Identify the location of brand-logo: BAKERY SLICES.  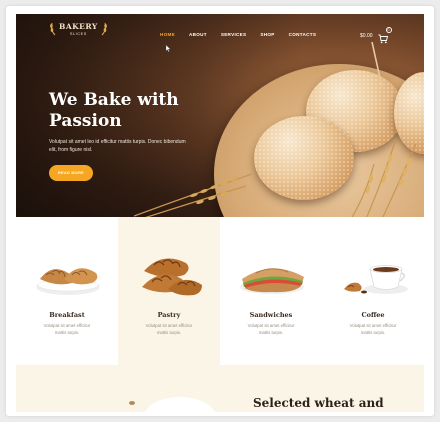
(78, 29).